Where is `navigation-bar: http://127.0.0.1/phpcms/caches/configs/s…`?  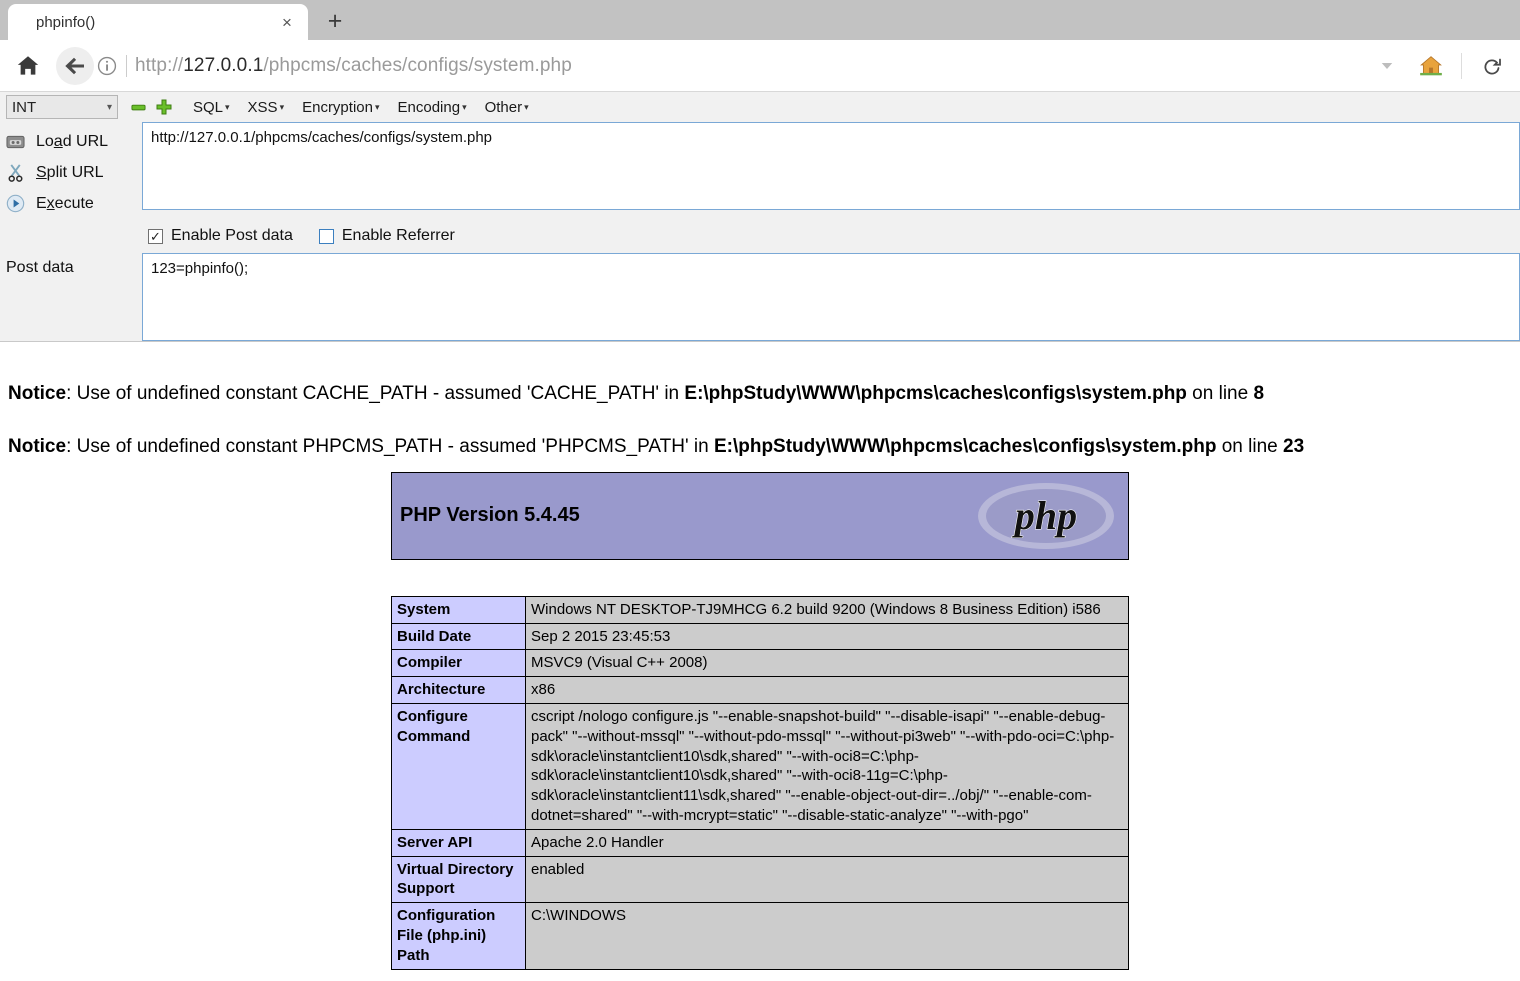 navigation-bar: http://127.0.0.1/phpcms/caches/configs/s… is located at coordinates (760, 66).